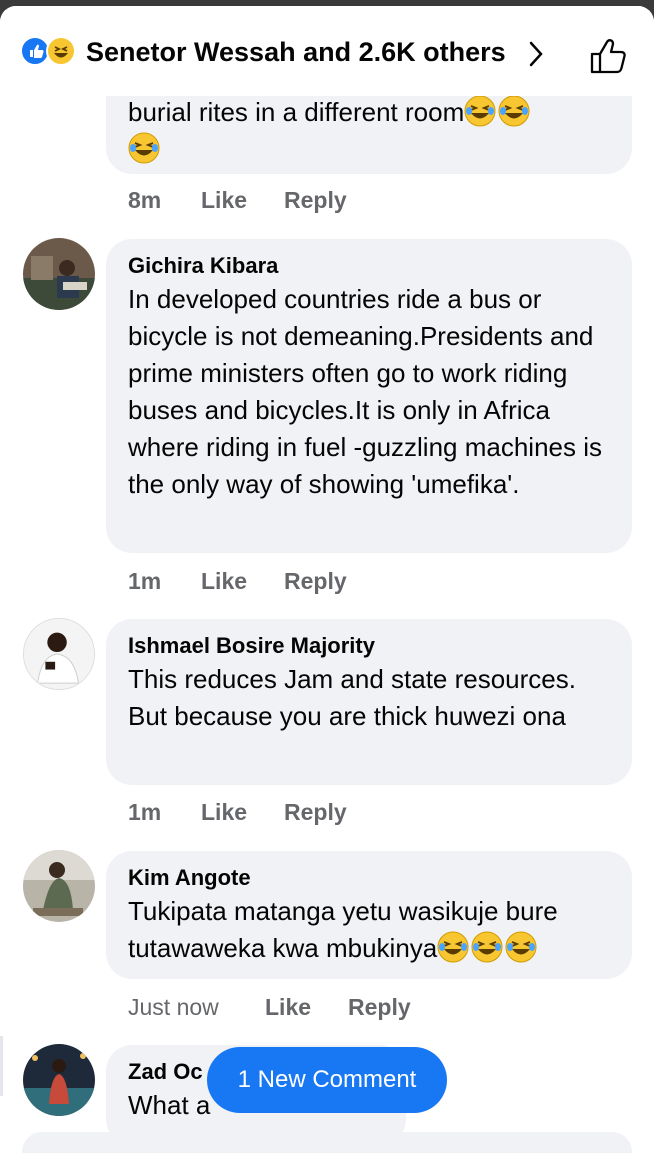 This screenshot has width=654, height=1153. Describe the element at coordinates (145, 200) in the screenshot. I see `comment-time: 8m` at that location.